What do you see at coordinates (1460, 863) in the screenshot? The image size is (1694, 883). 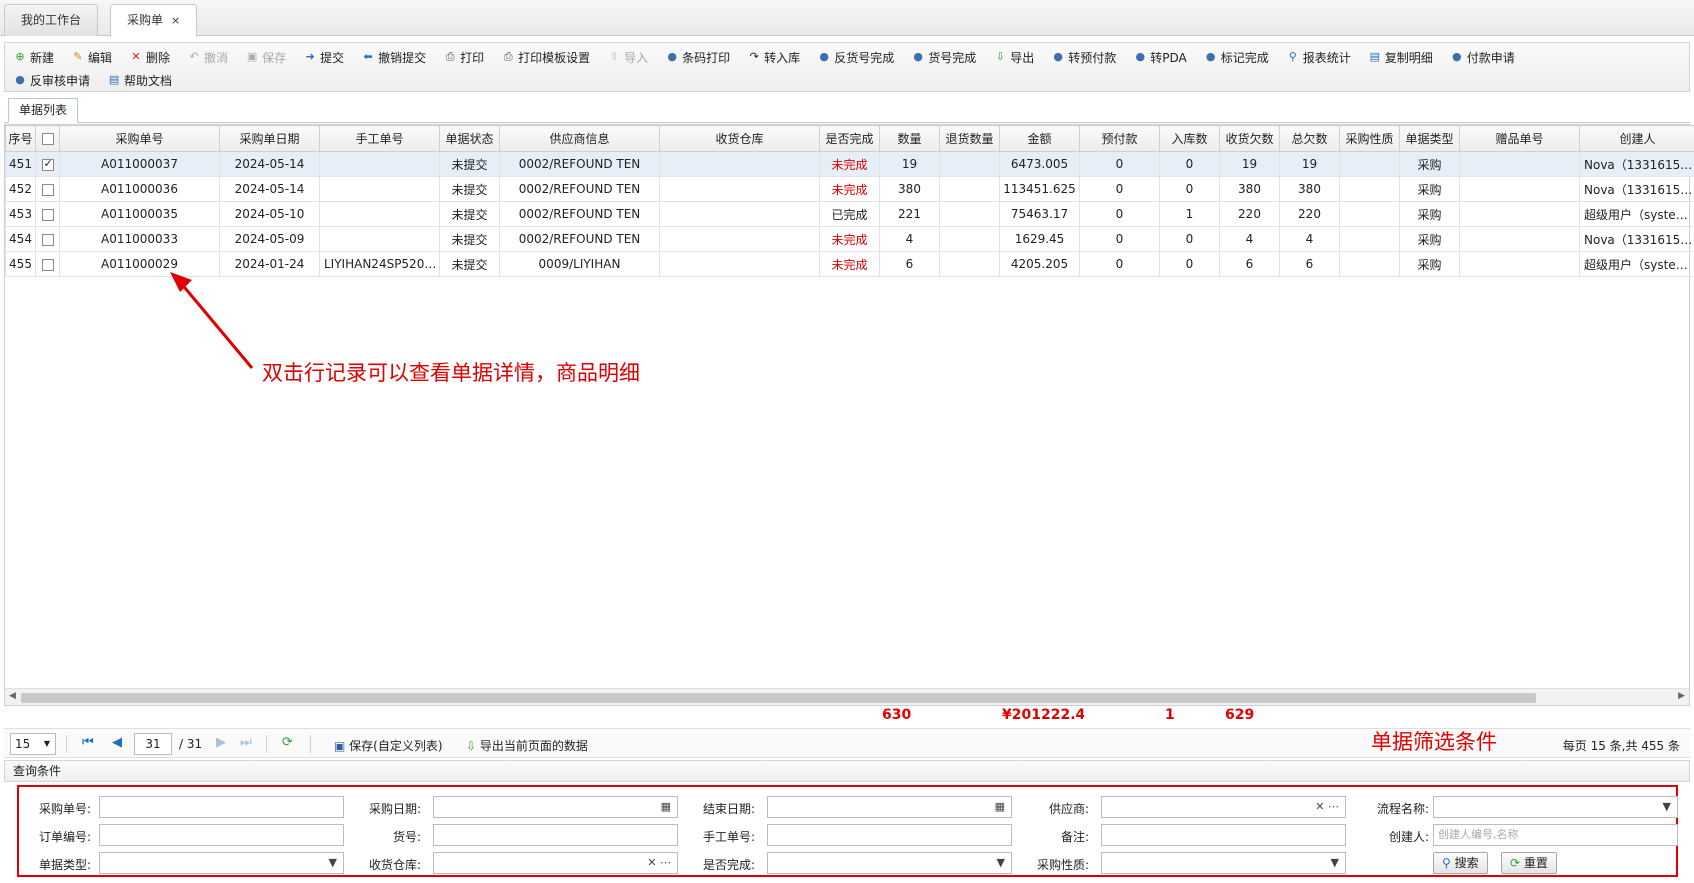 I see `search-button: ⚲ 搜索` at bounding box center [1460, 863].